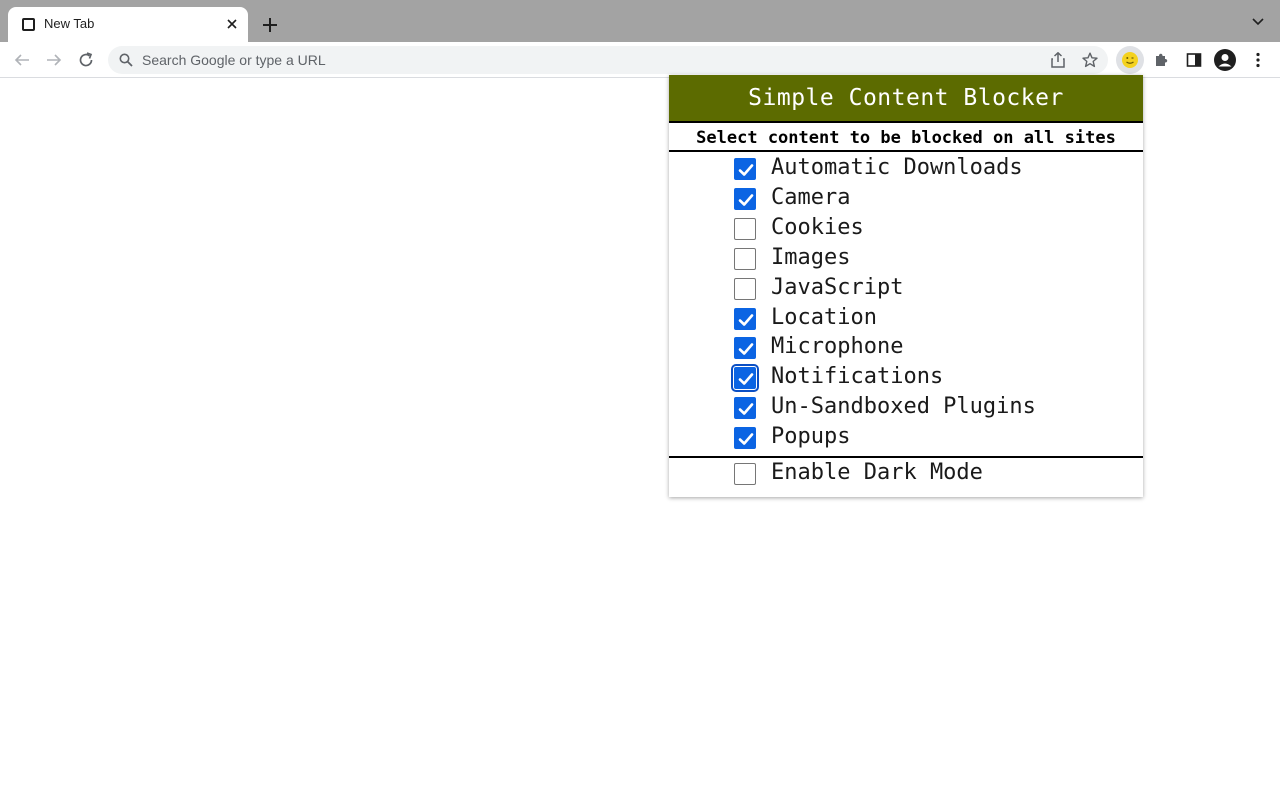 Image resolution: width=1280 pixels, height=800 pixels. Describe the element at coordinates (234, 60) in the screenshot. I see `omnibox-placeholder: Search Google or type a URL` at that location.